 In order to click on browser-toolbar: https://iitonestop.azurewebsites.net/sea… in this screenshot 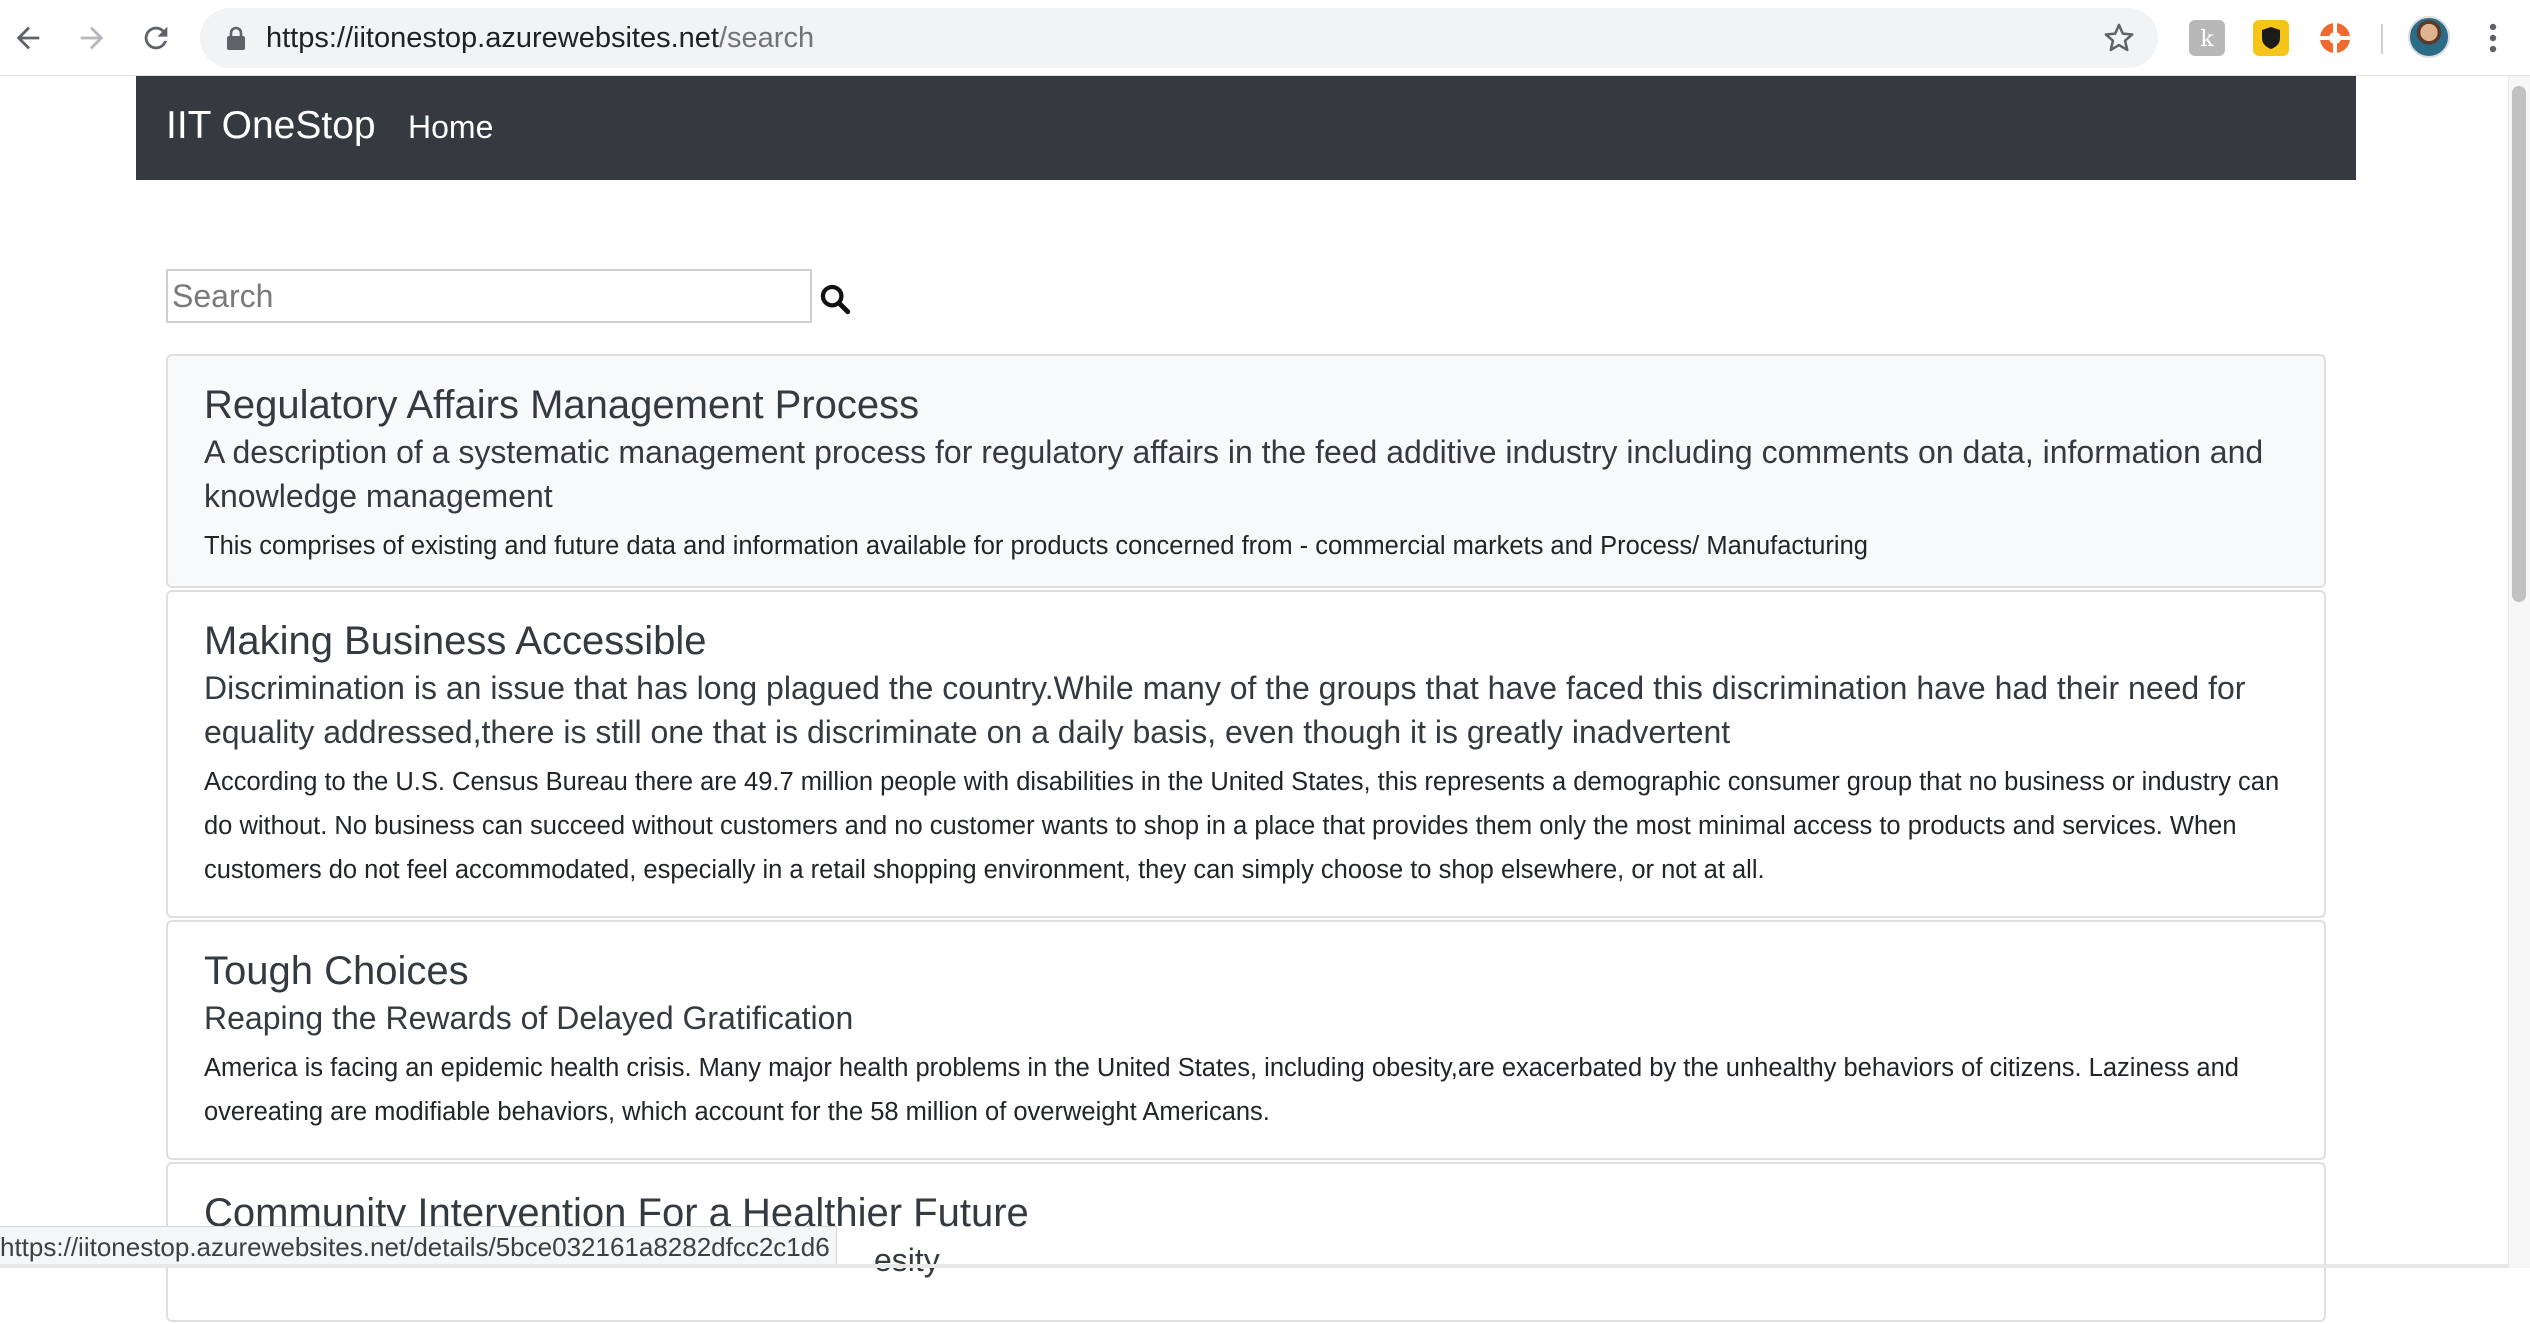, I will do `click(1265, 38)`.